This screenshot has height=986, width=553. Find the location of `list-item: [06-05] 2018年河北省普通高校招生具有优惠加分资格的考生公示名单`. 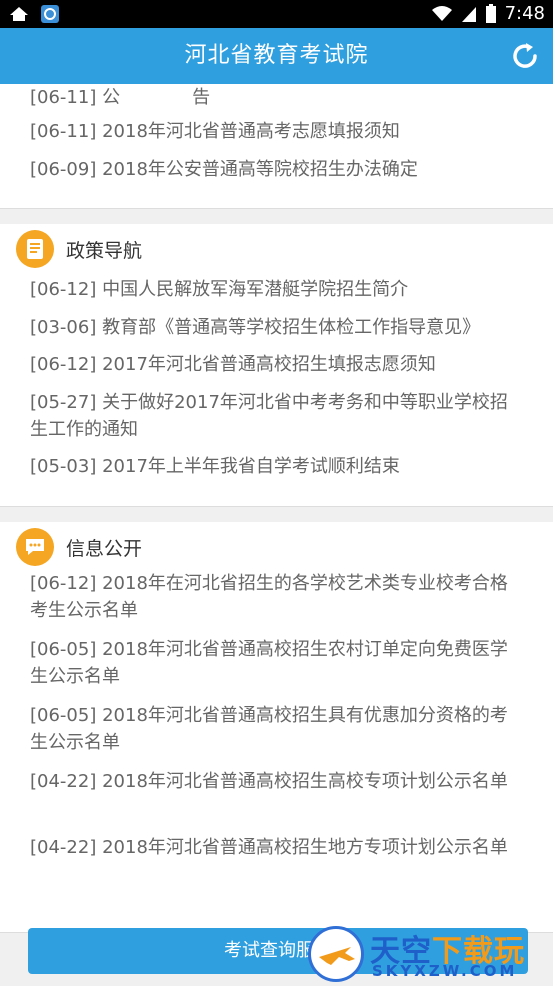

list-item: [06-05] 2018年河北省普通高校招生具有优惠加分资格的考生公示名单 is located at coordinates (275, 729).